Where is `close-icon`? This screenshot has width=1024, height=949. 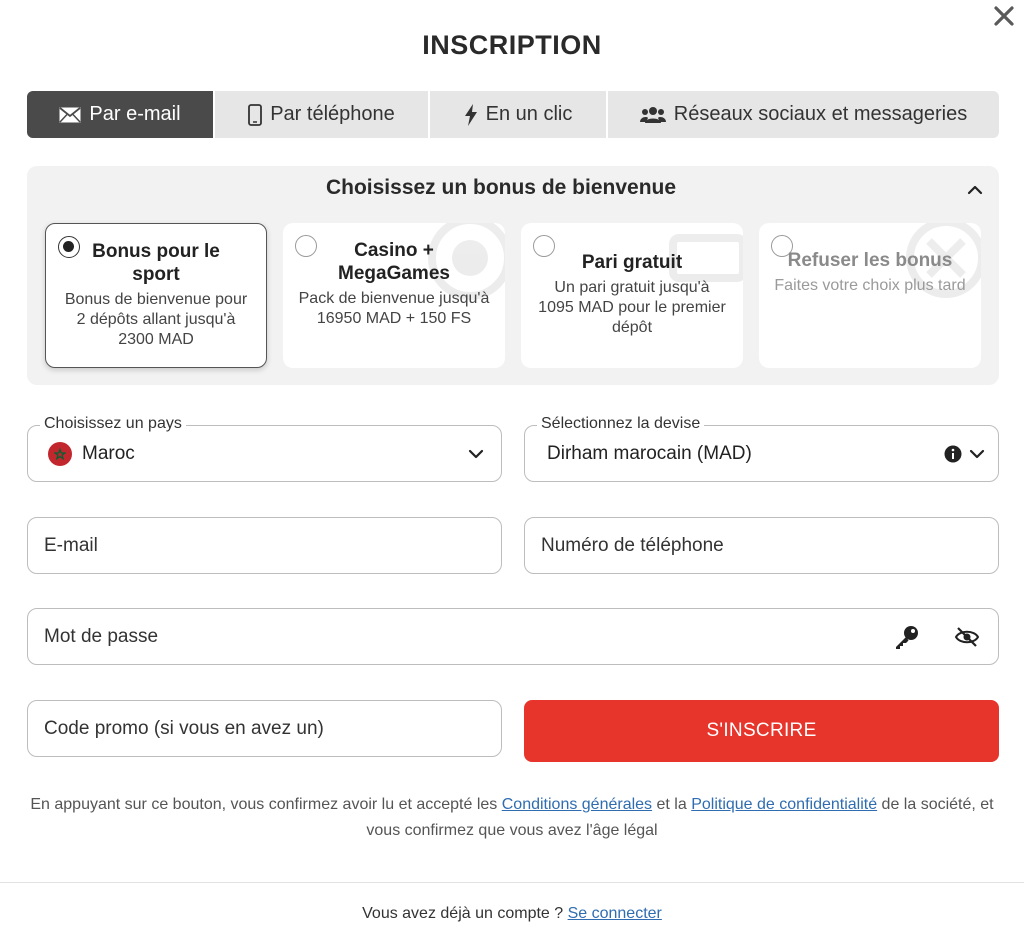 close-icon is located at coordinates (1004, 16).